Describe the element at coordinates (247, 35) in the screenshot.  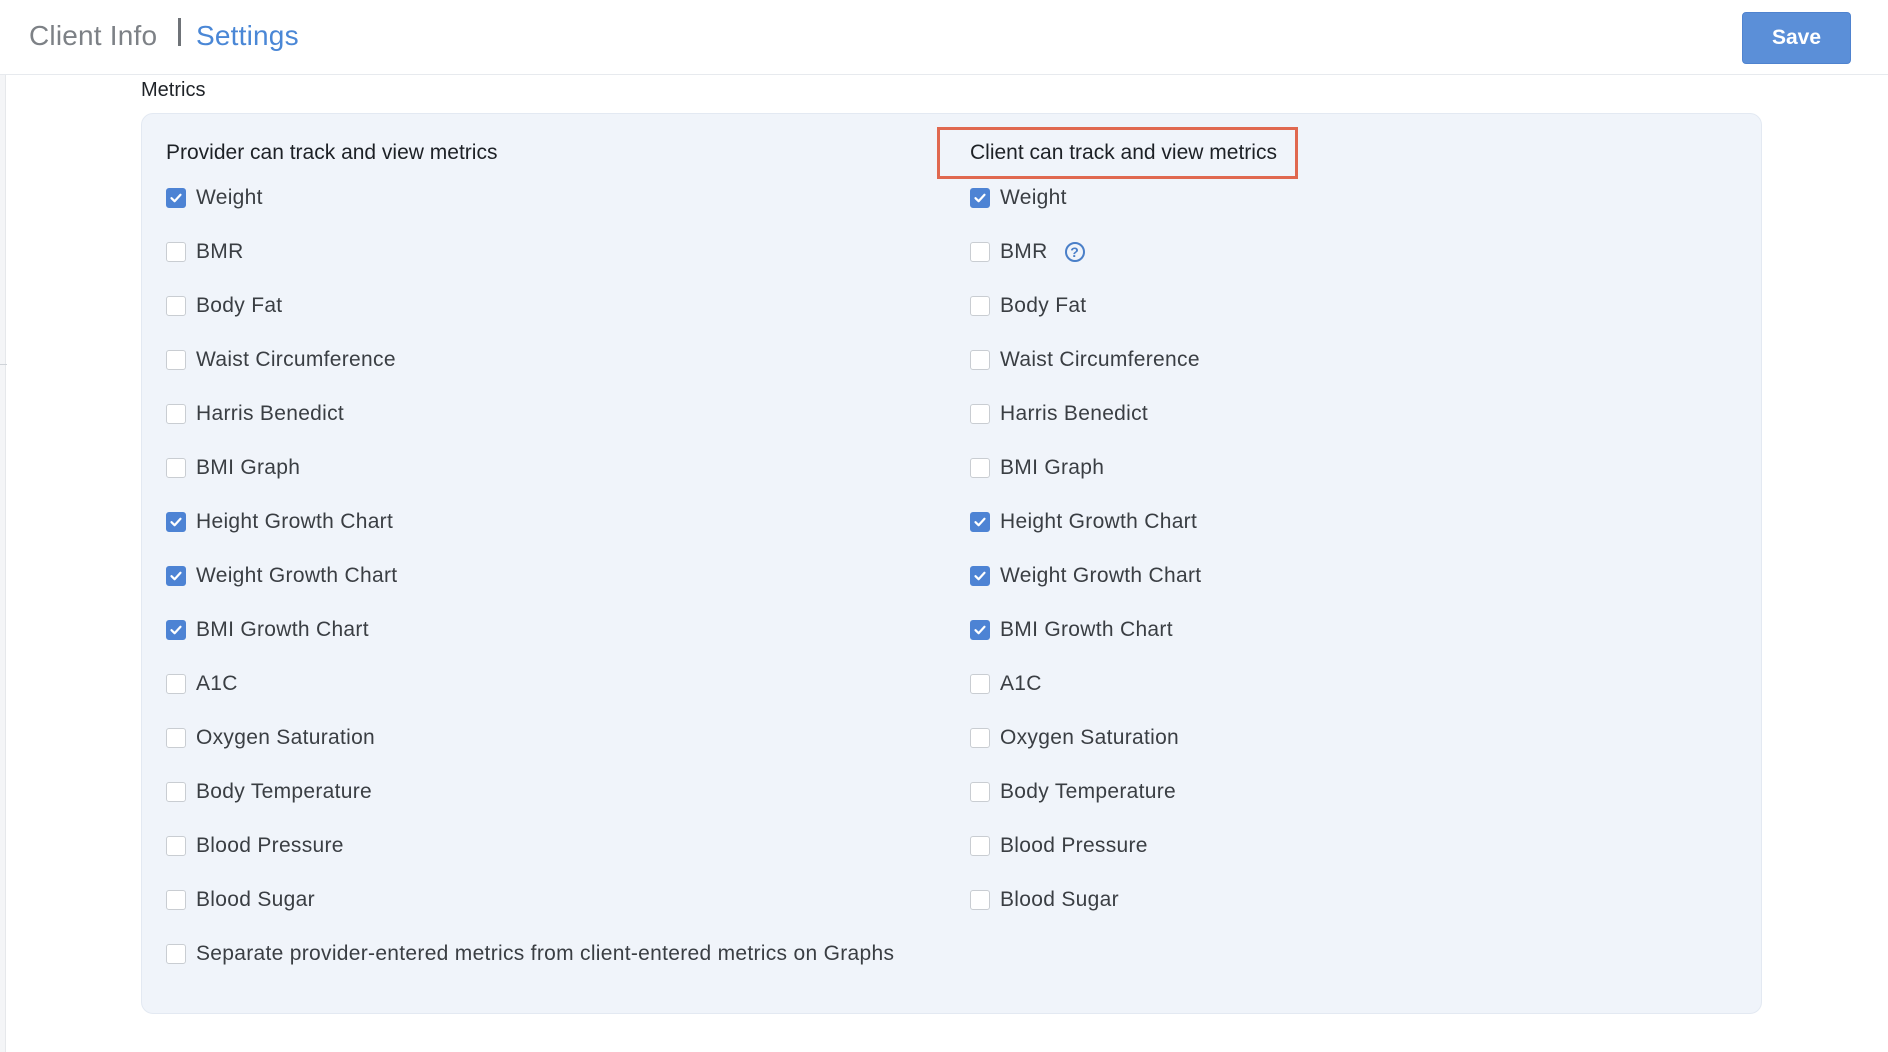
I see `breadcrumb-settings: Settings` at that location.